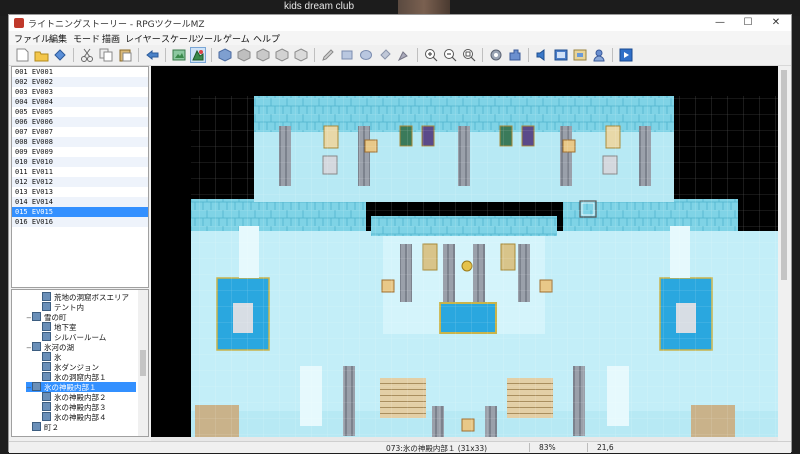  I want to click on event-list-item: 006 EV006, so click(80, 122).